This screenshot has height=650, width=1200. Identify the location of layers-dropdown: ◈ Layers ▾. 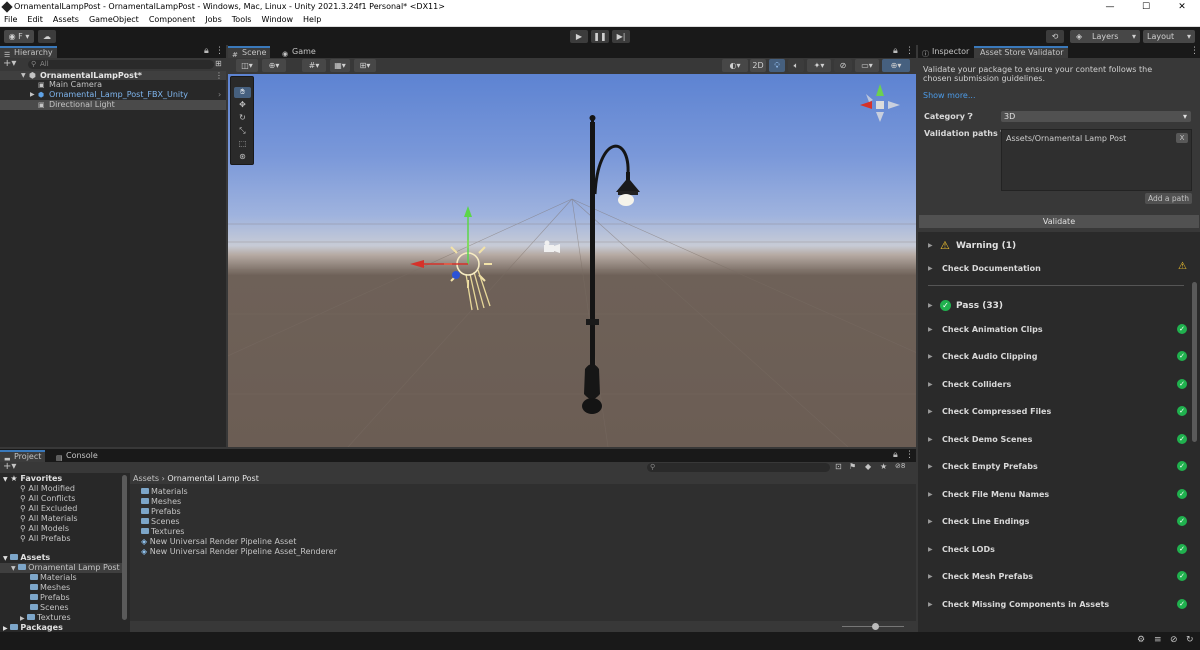
(1105, 36).